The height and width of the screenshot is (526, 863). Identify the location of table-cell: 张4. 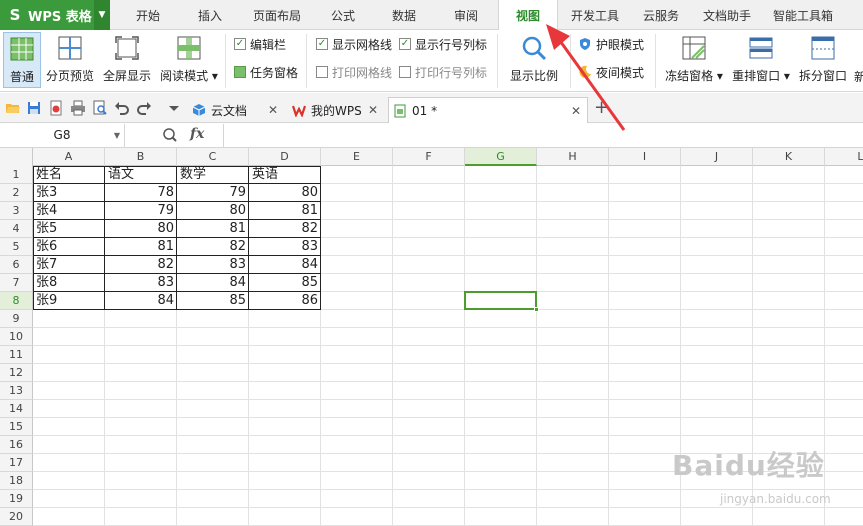
(69, 211).